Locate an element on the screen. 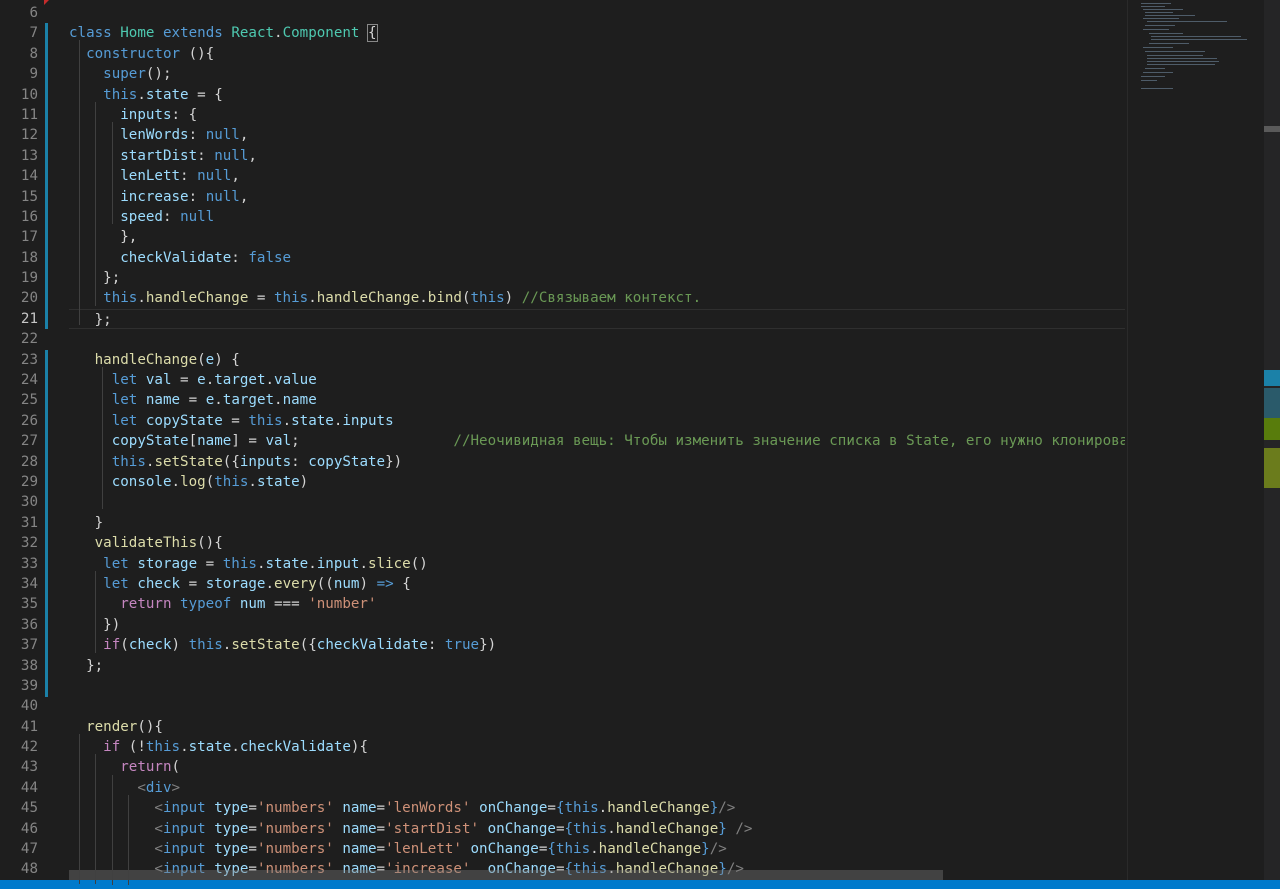 The width and height of the screenshot is (1280, 889). code-line: let copyState = this.state.inputs is located at coordinates (597, 421).